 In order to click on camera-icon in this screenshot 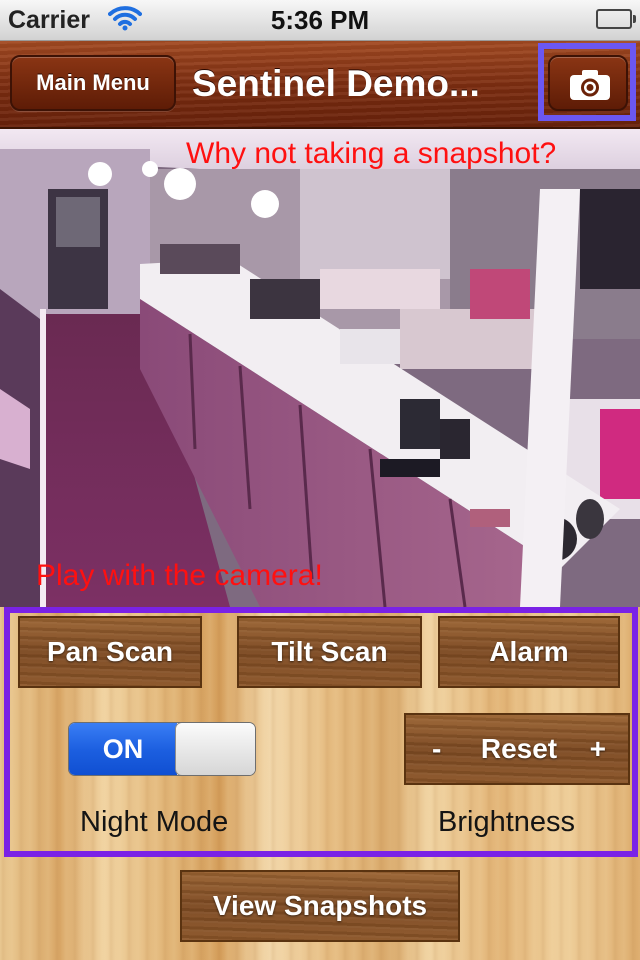, I will do `click(590, 85)`.